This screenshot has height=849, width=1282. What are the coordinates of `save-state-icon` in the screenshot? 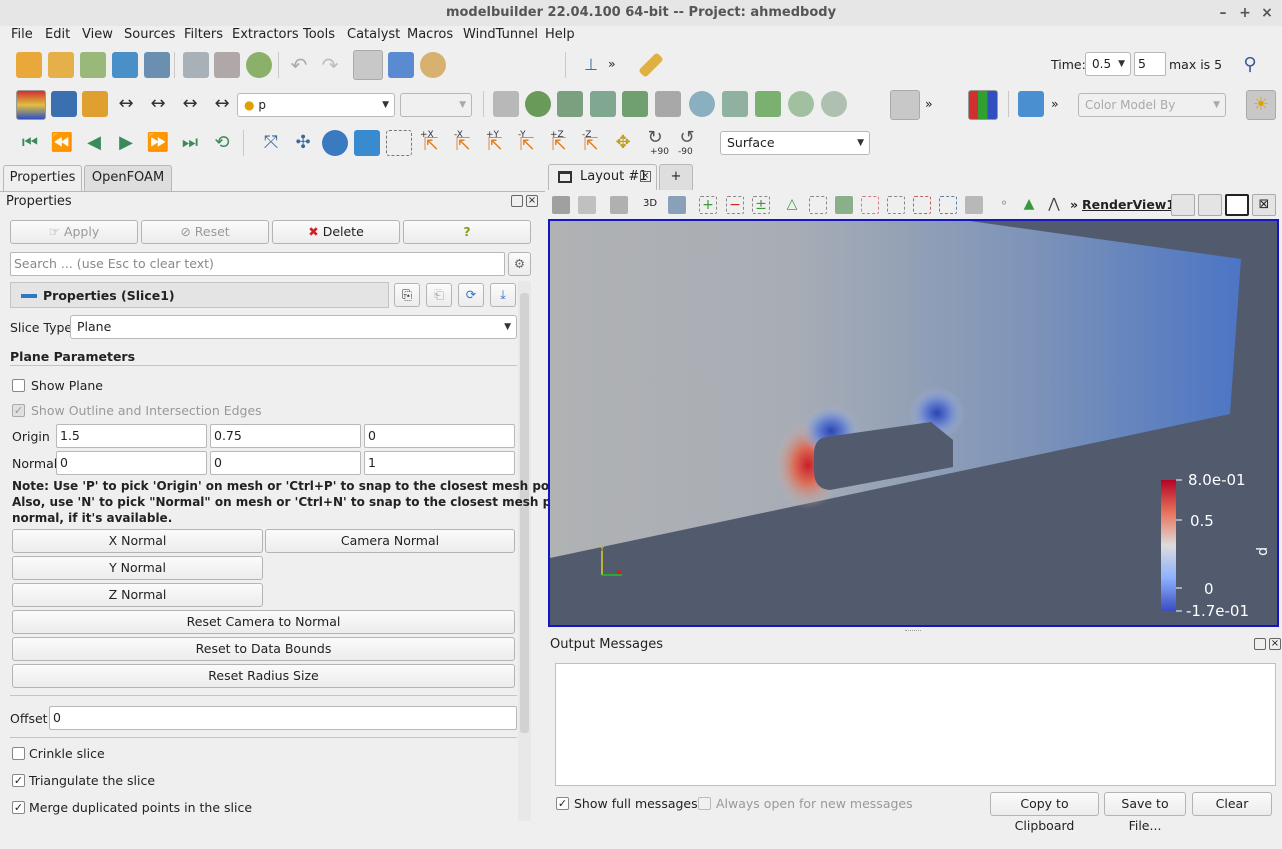 It's located at (196, 65).